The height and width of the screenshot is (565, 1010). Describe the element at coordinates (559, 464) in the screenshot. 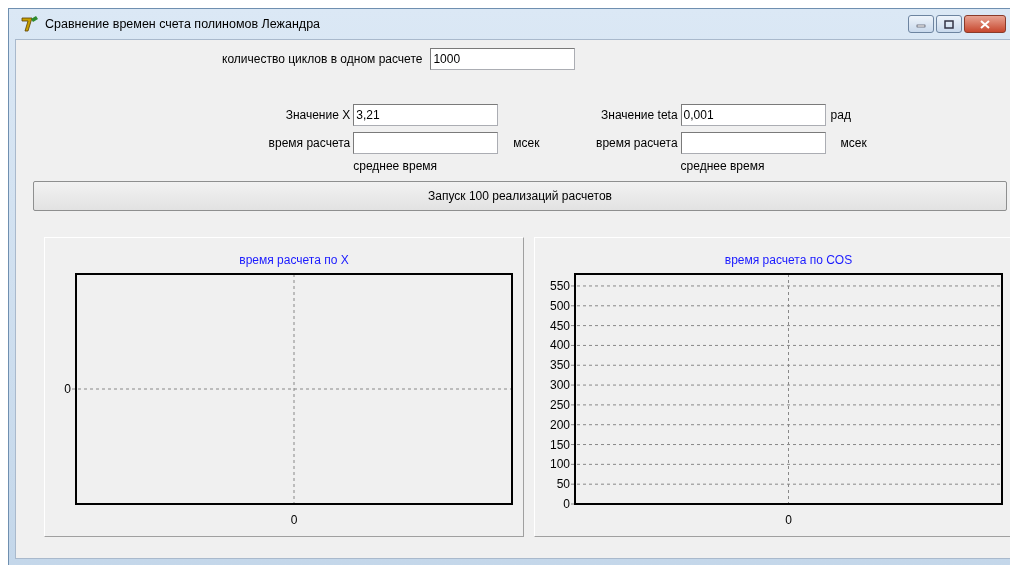

I see `axis-tick-label: 100` at that location.